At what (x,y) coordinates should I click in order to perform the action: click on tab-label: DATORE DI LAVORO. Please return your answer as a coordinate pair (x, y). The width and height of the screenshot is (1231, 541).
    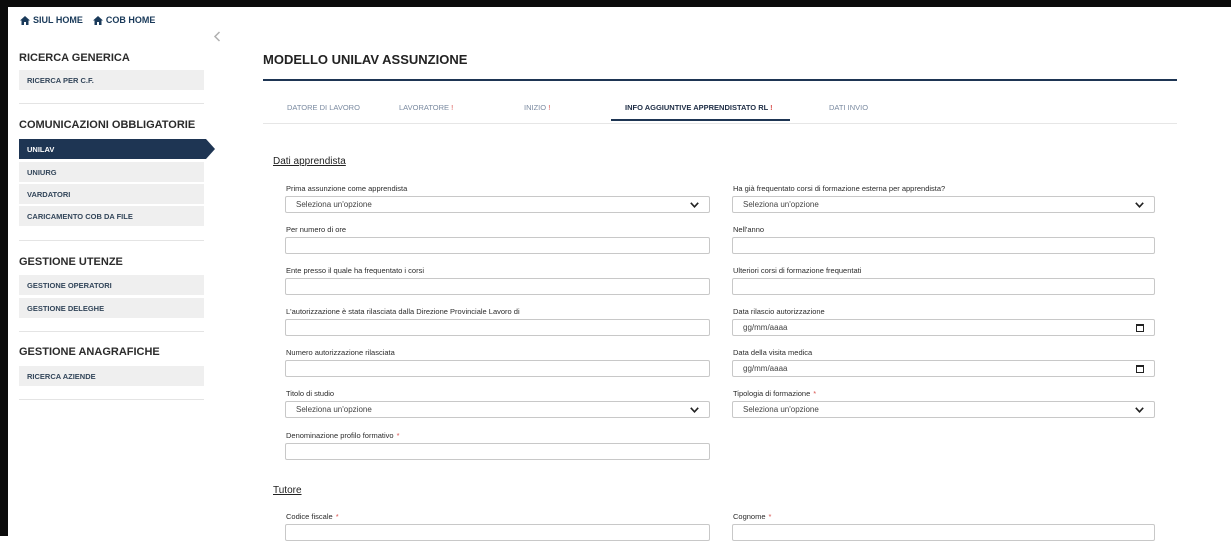
    Looking at the image, I should click on (323, 107).